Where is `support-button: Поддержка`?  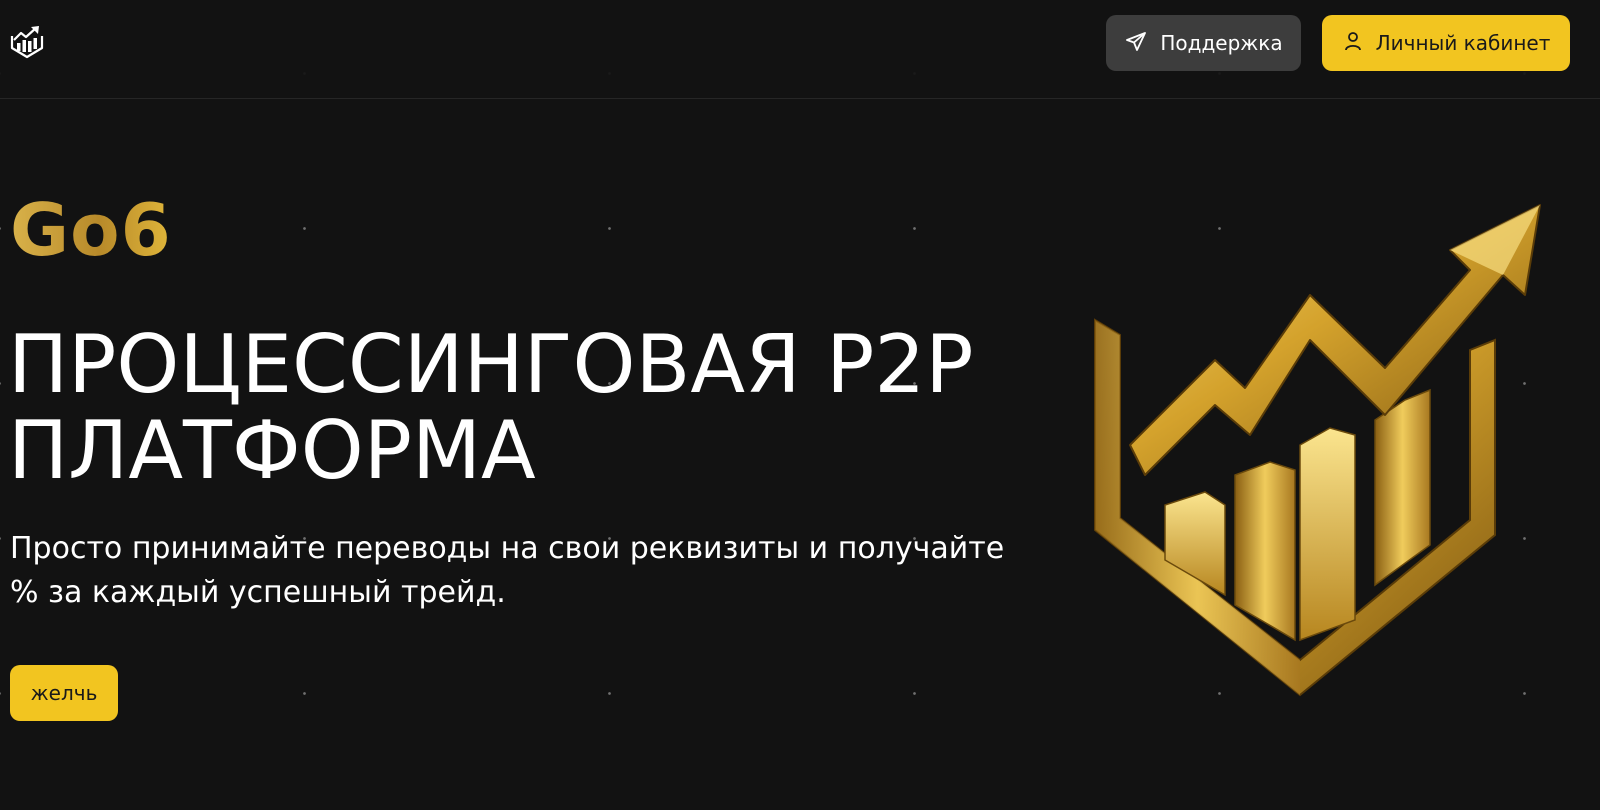
support-button: Поддержка is located at coordinates (1203, 43).